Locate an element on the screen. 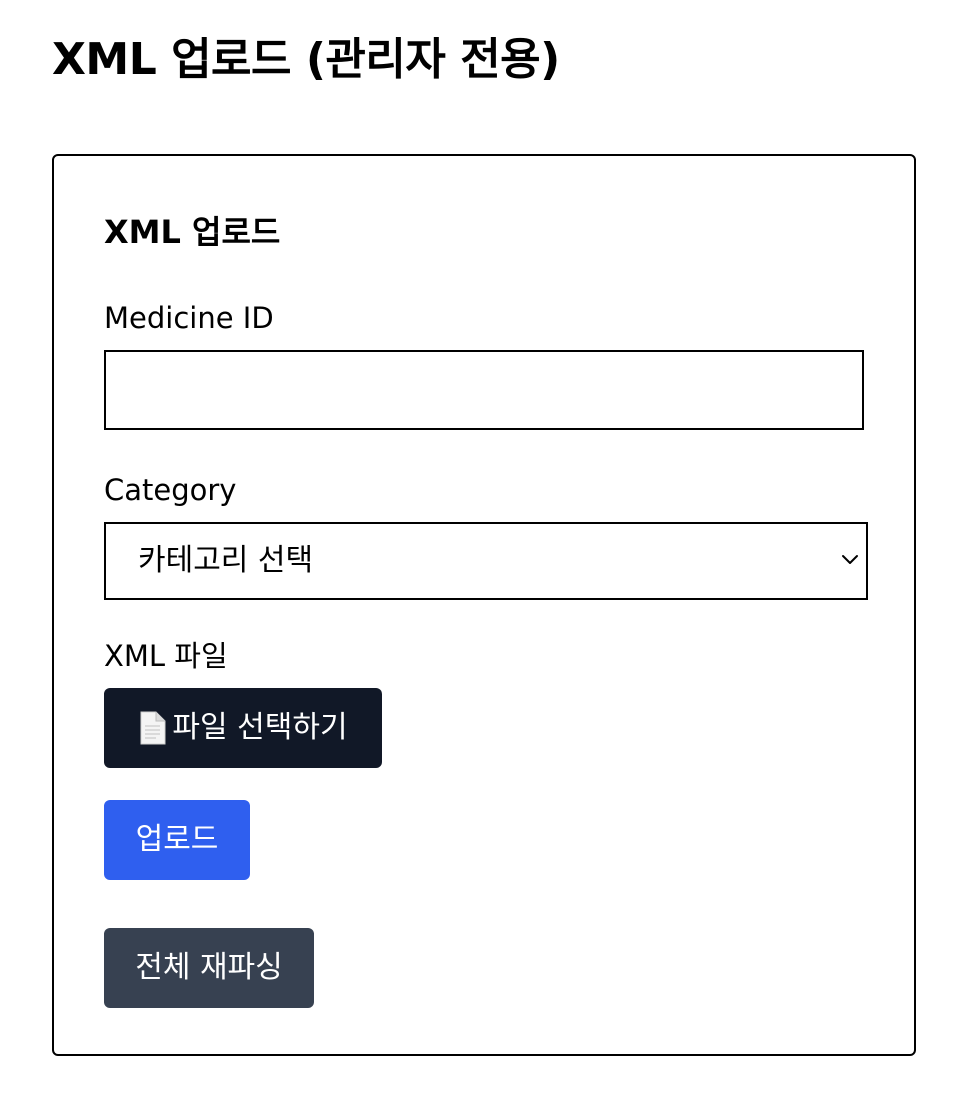 The width and height of the screenshot is (976, 1096). reparse-all-button: 전체 재파싱 is located at coordinates (209, 968).